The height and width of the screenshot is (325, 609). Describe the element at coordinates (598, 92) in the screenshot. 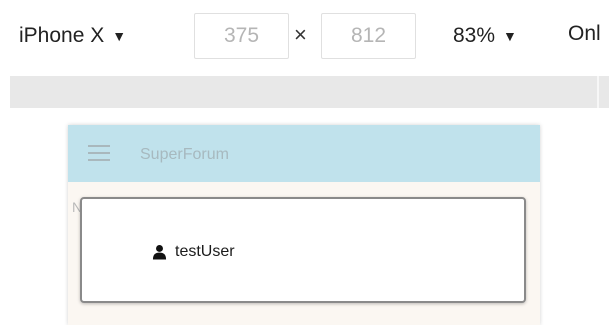

I see `ruler-divider` at that location.